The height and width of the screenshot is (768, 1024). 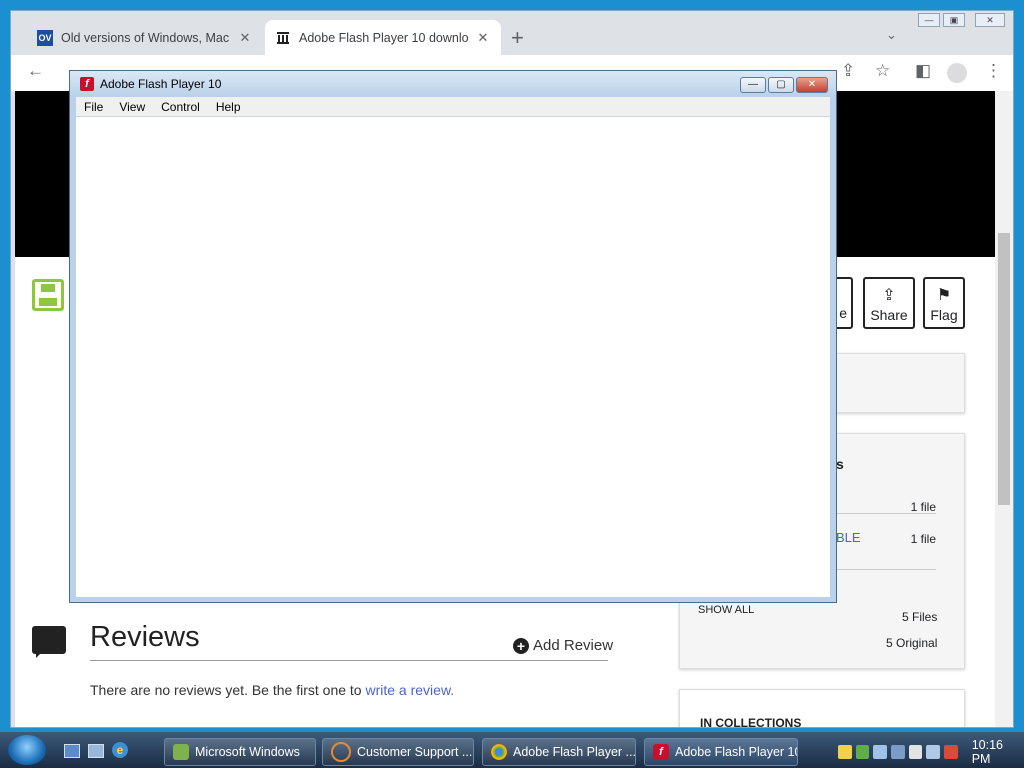 What do you see at coordinates (944, 315) in the screenshot?
I see `flag-label: Flag` at bounding box center [944, 315].